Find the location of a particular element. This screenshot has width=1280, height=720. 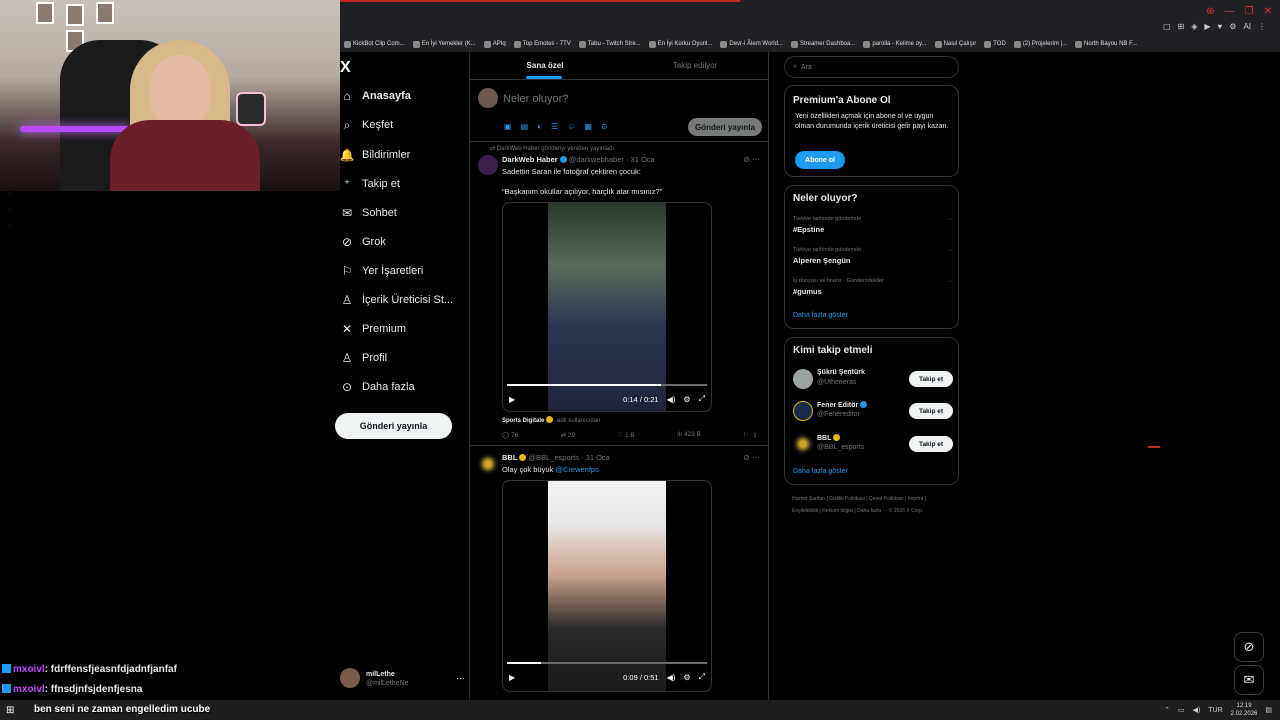

author-name: DarkWeb Haber is located at coordinates (530, 159).